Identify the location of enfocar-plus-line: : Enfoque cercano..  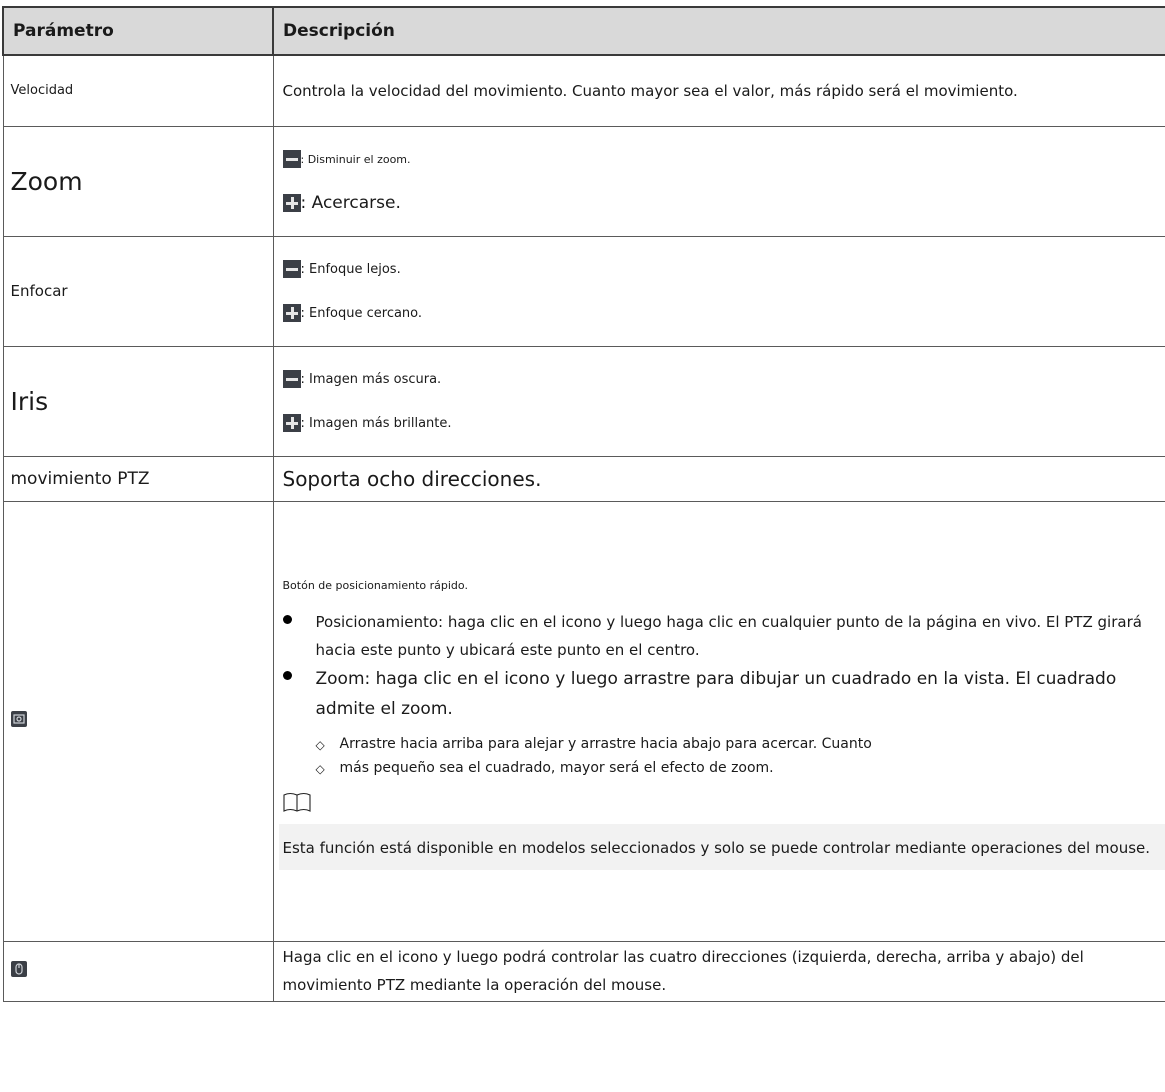
(714, 313).